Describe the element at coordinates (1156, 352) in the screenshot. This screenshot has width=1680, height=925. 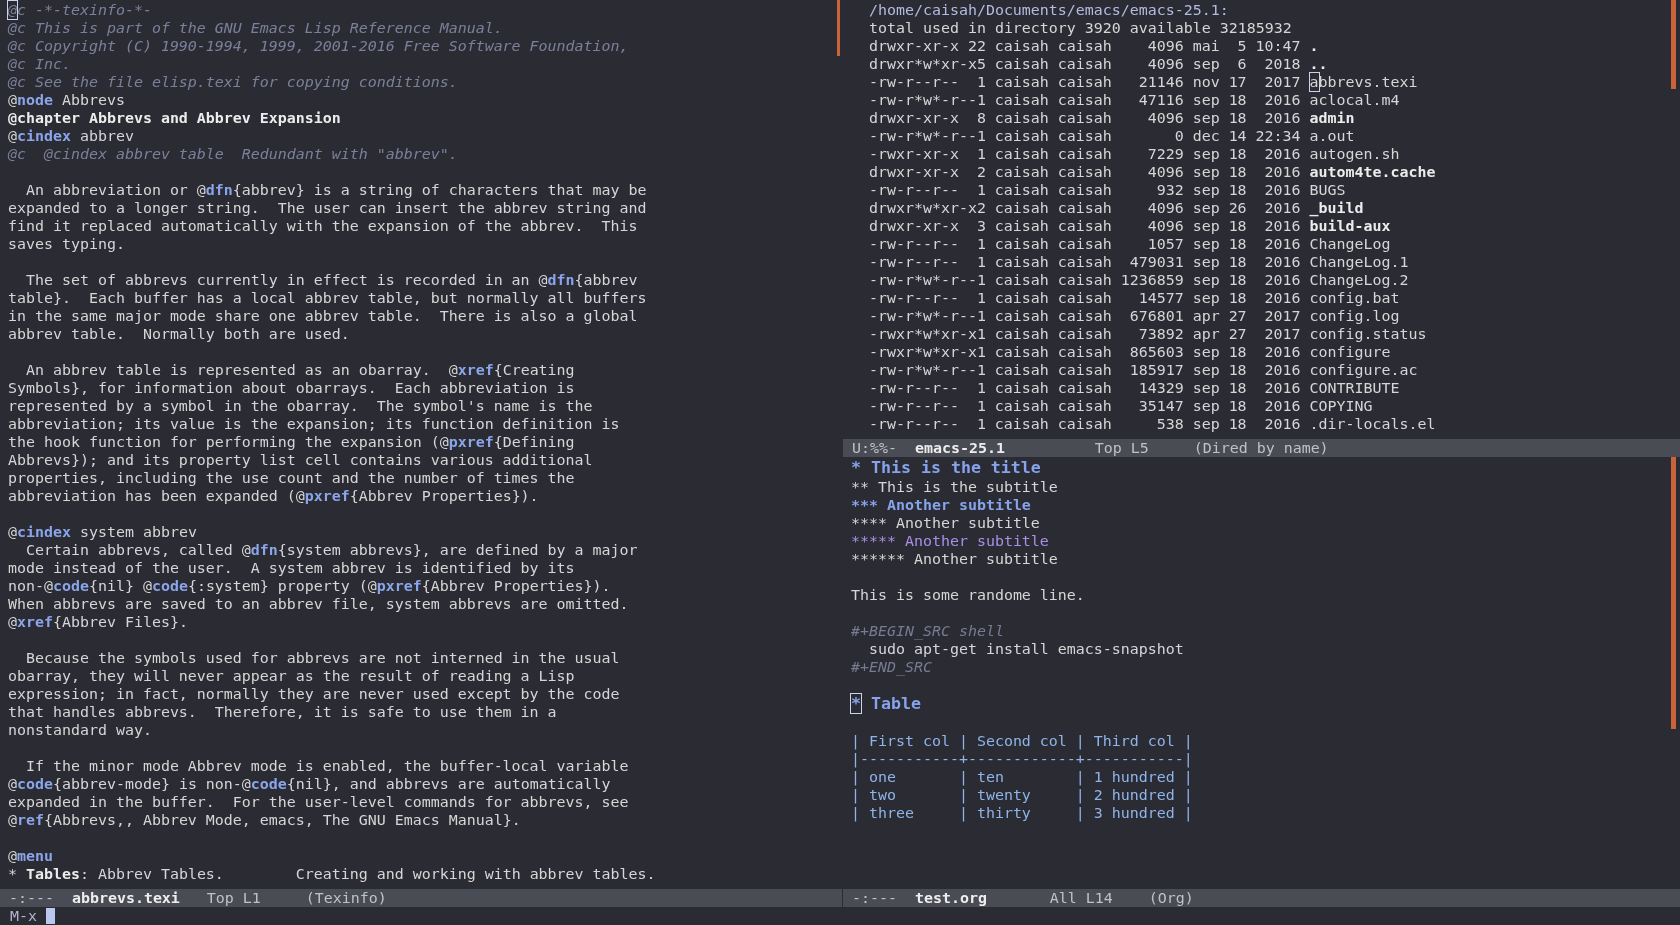
I see `file-size: 865603` at that location.